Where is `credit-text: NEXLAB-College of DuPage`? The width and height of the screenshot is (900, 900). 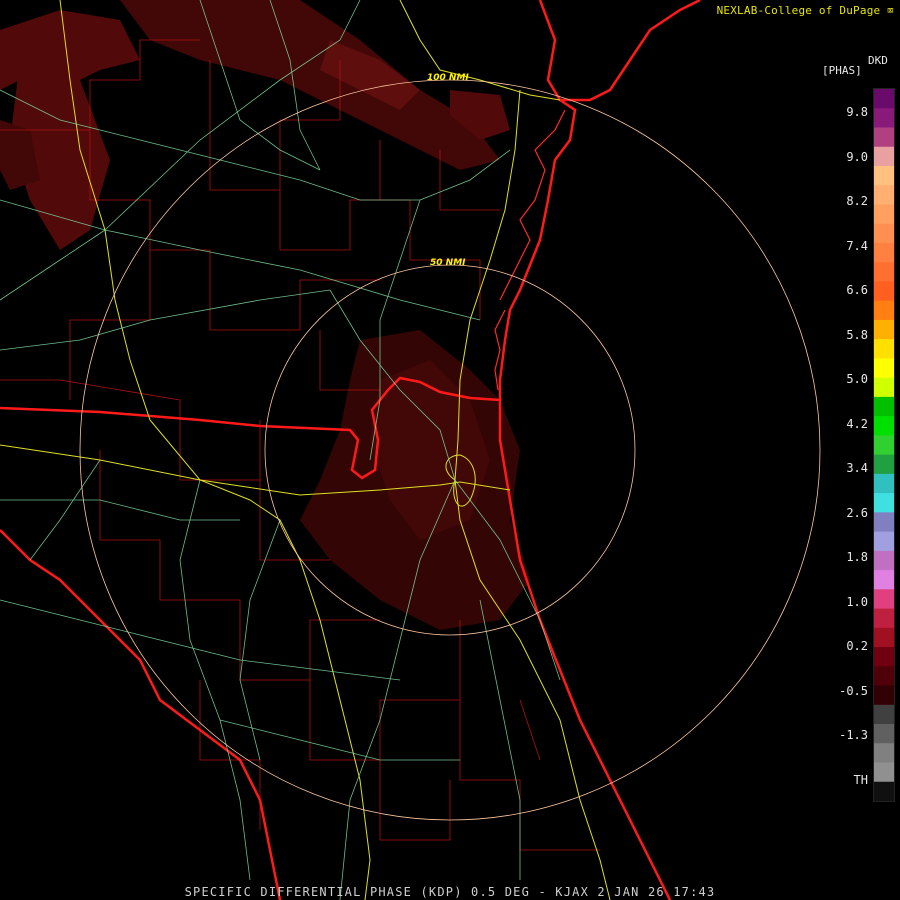 credit-text: NEXLAB-College of DuPage is located at coordinates (798, 10).